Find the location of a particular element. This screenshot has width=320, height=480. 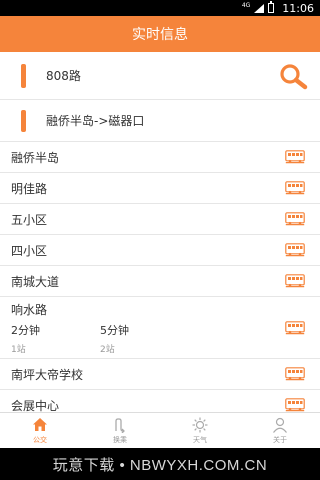

direction-row: 融侨半岛->磁器口 is located at coordinates (160, 121).